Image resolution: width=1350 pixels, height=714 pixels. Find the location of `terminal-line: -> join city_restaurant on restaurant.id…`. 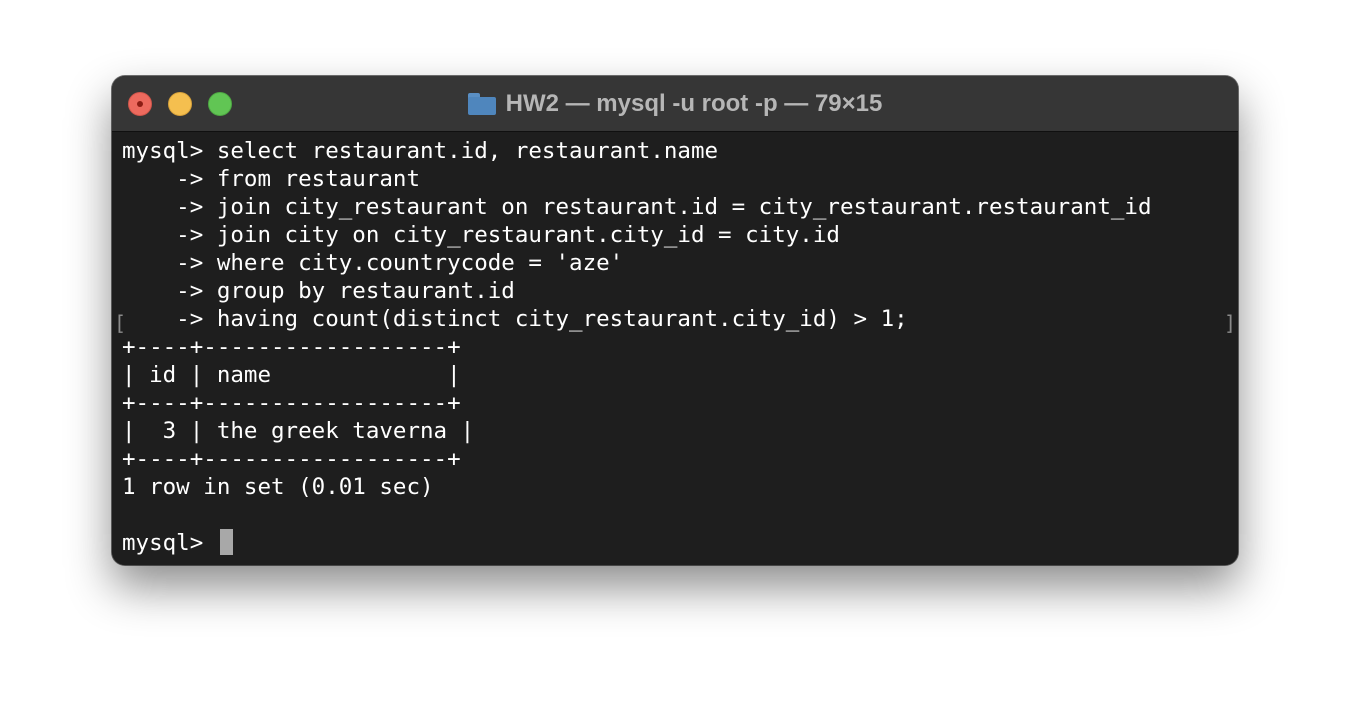

terminal-line: -> join city_restaurant on restaurant.id… is located at coordinates (637, 207).